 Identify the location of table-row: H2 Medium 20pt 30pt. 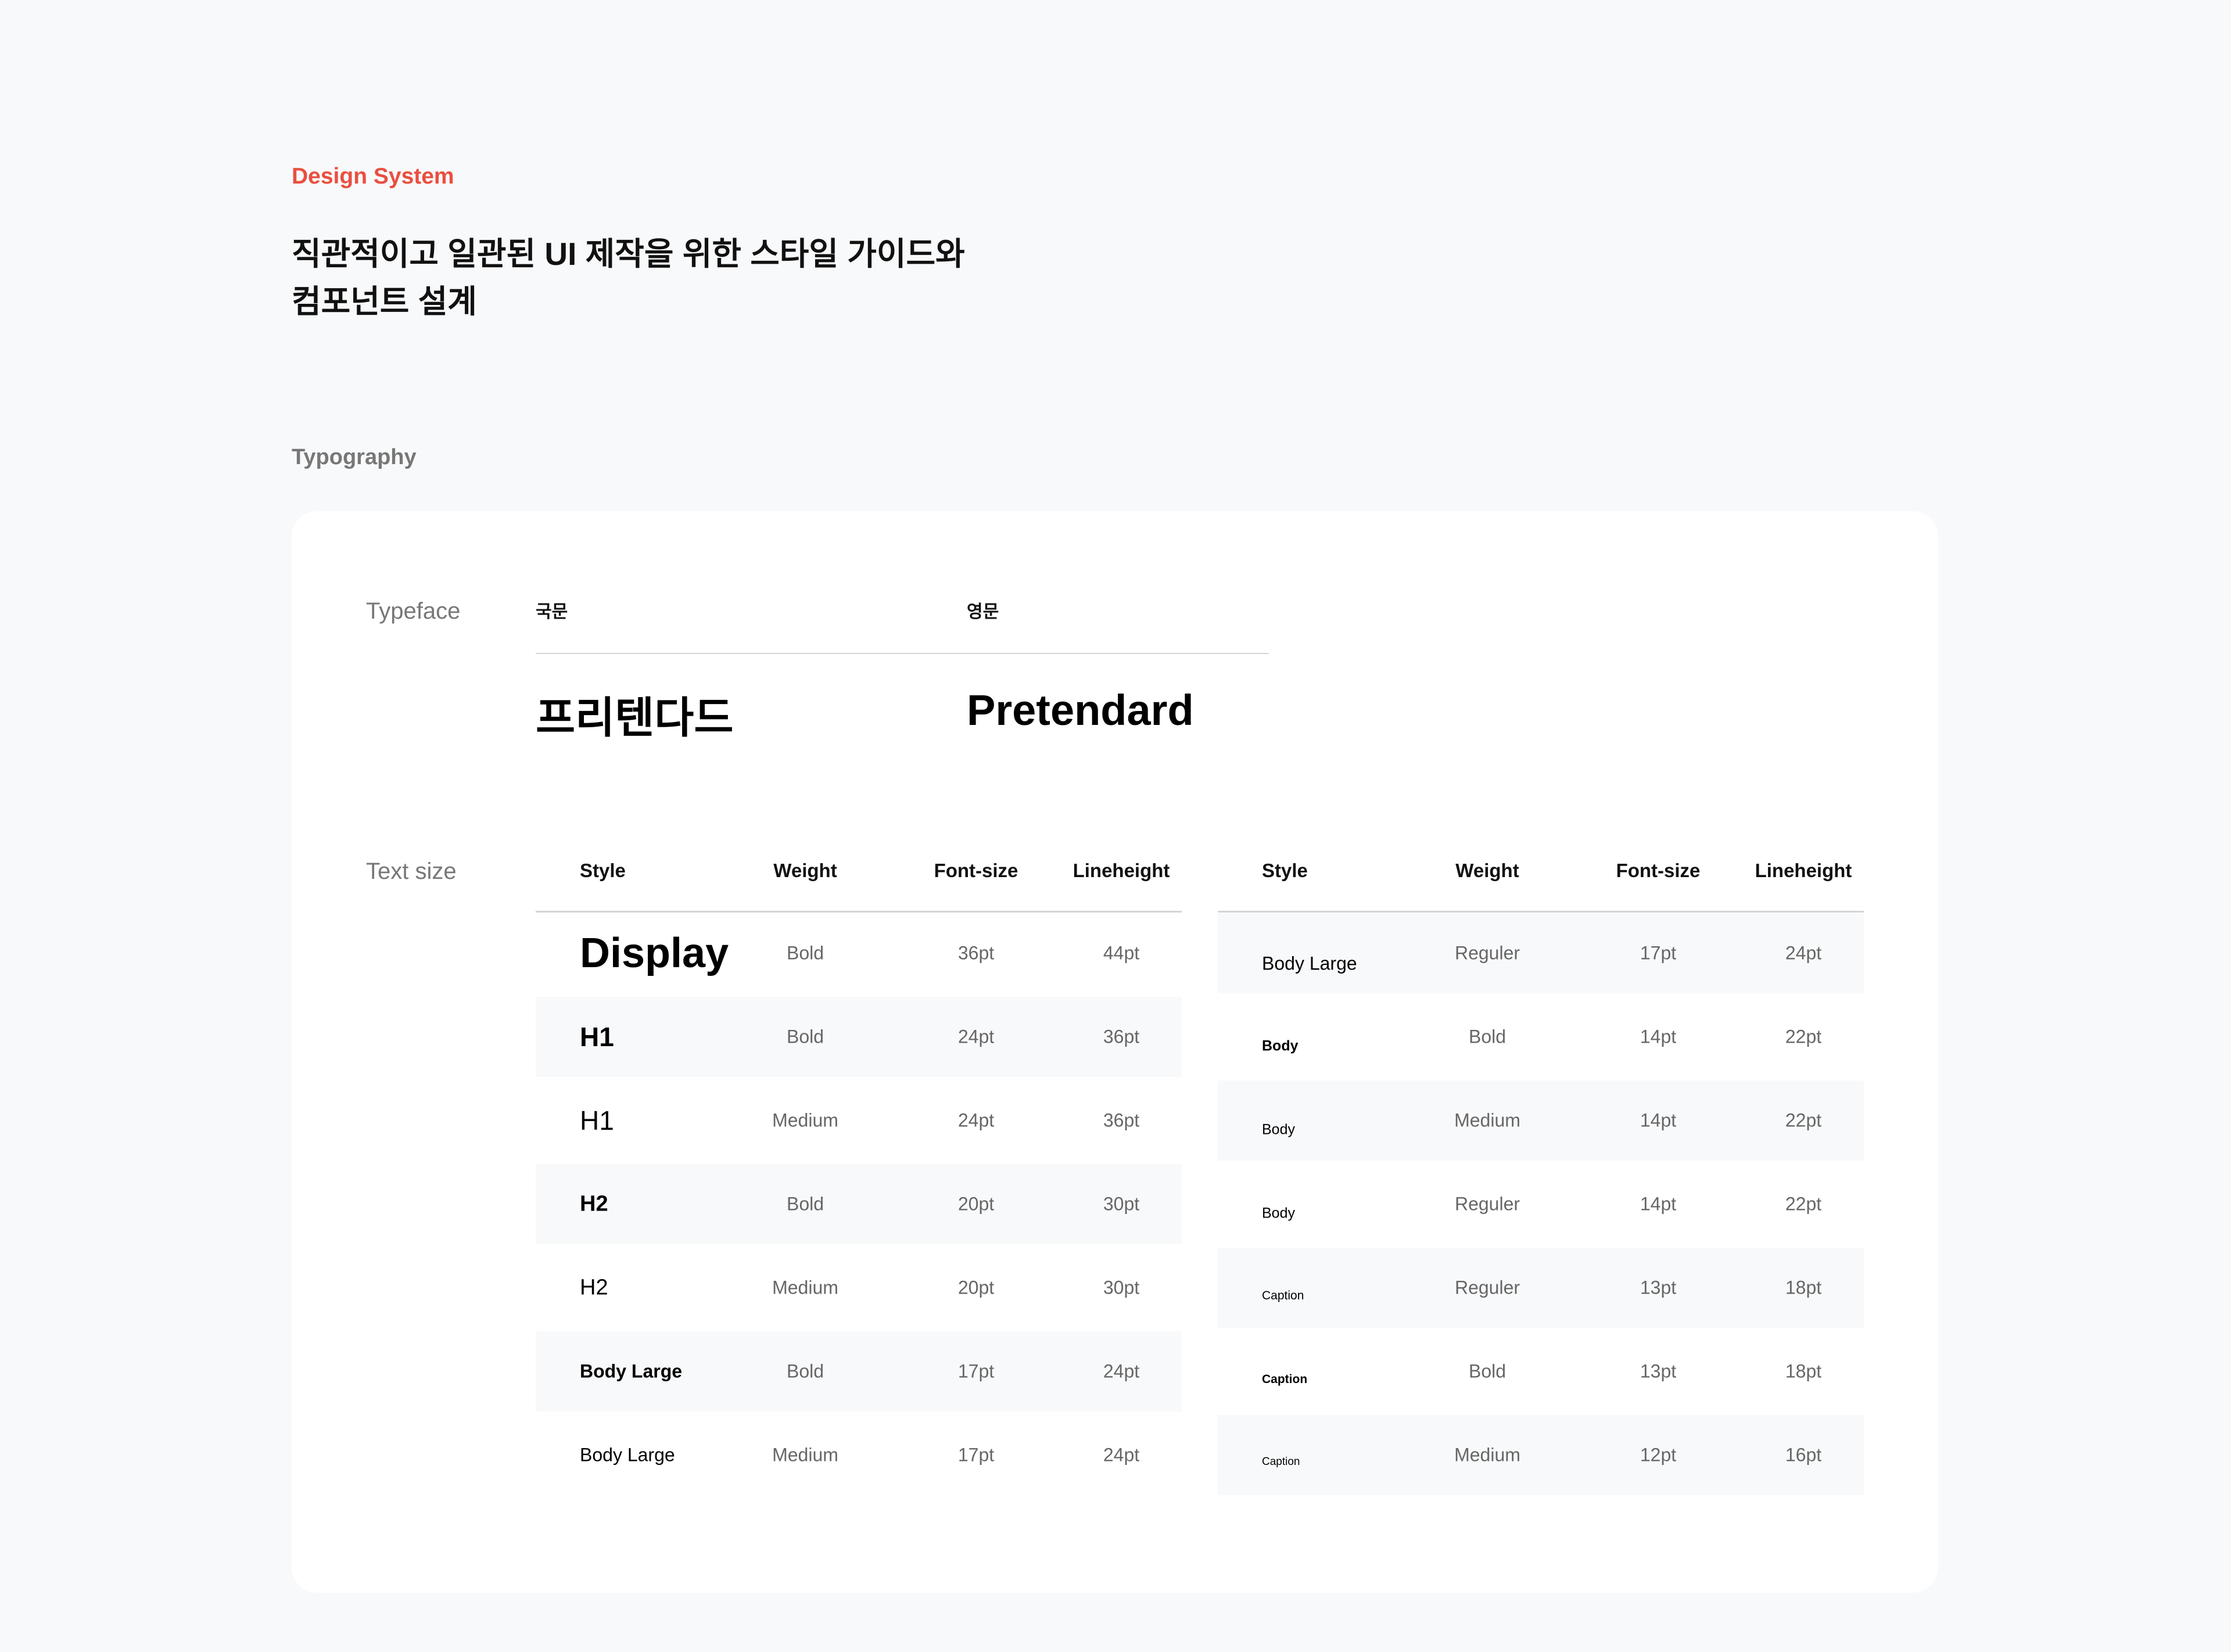
(859, 1288).